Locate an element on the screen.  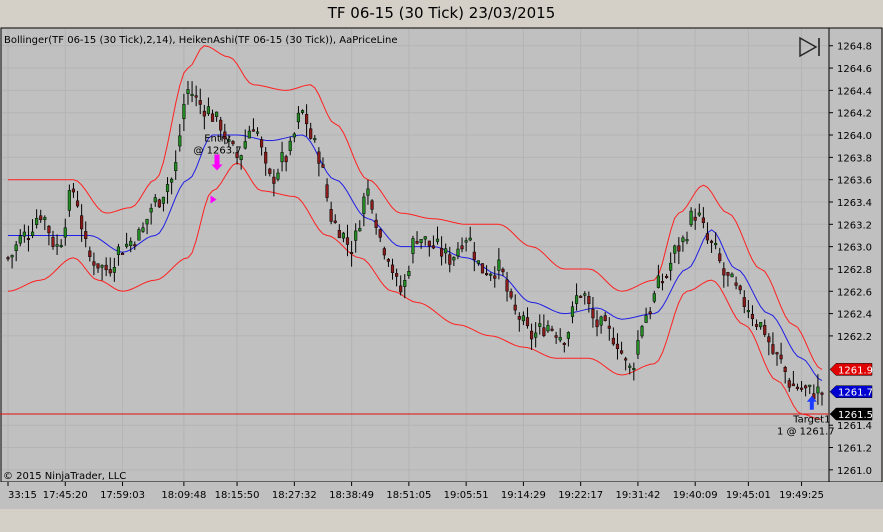
x-tick-label: 19:40:09 is located at coordinates (695, 495).